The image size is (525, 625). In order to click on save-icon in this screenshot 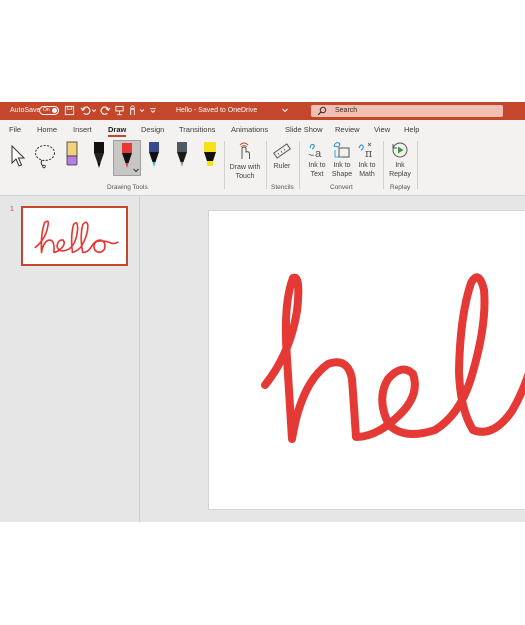, I will do `click(69, 110)`.